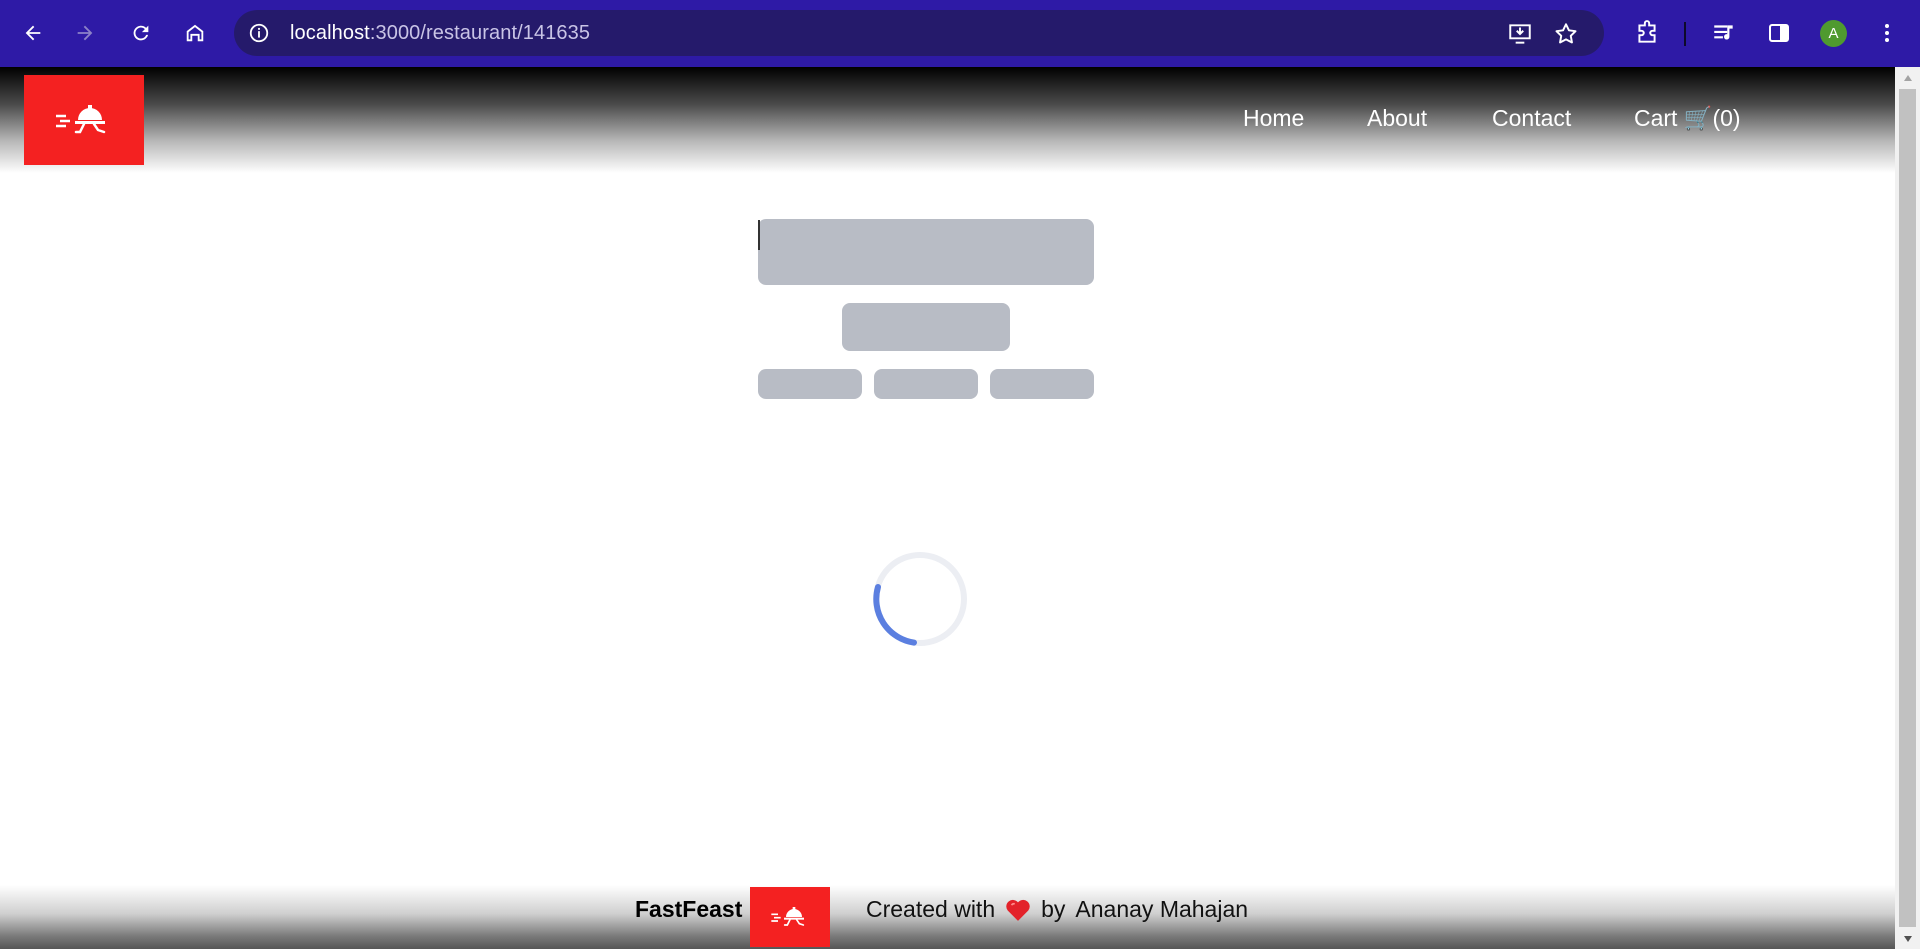 This screenshot has width=1920, height=949. Describe the element at coordinates (689, 909) in the screenshot. I see `footer-brand: FastFeast` at that location.